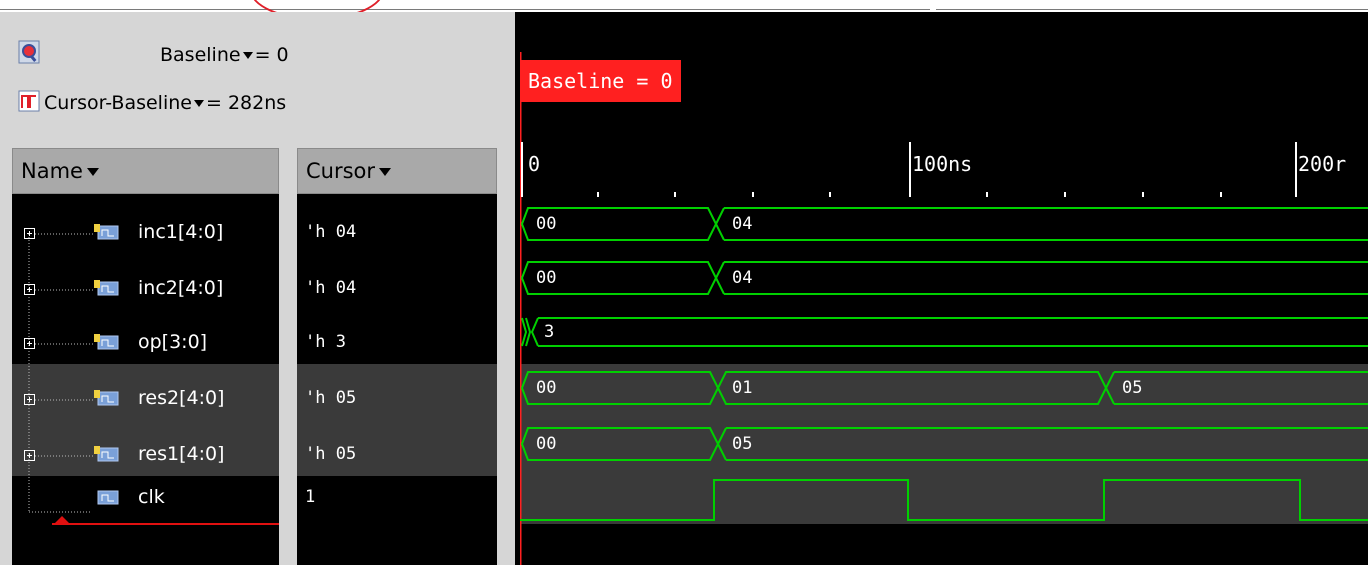 The width and height of the screenshot is (1368, 565). What do you see at coordinates (397, 379) in the screenshot?
I see `cursor-value-column: 'h 04 'h 04 'h 3 'h 05 'h 05 1` at bounding box center [397, 379].